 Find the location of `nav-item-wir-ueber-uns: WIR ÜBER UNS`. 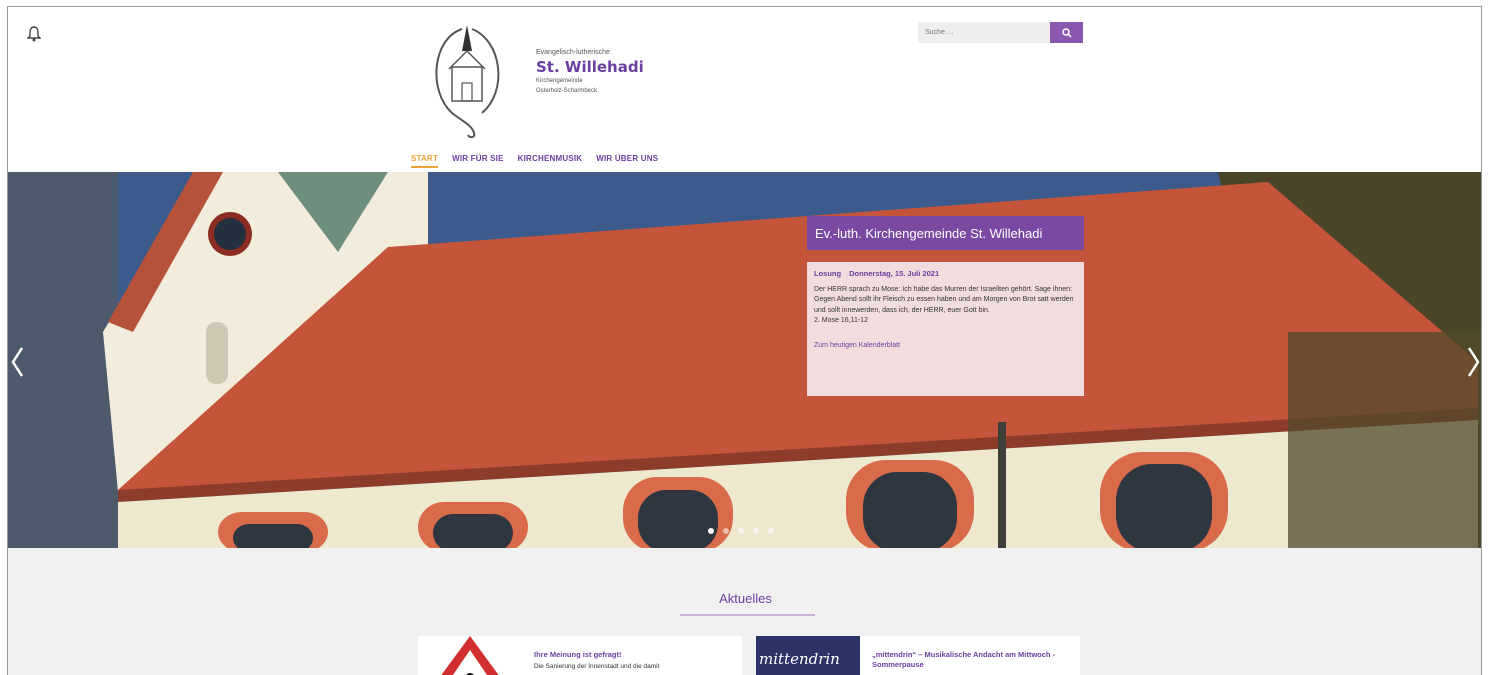

nav-item-wir-ueber-uns: WIR ÜBER UNS is located at coordinates (627, 161).